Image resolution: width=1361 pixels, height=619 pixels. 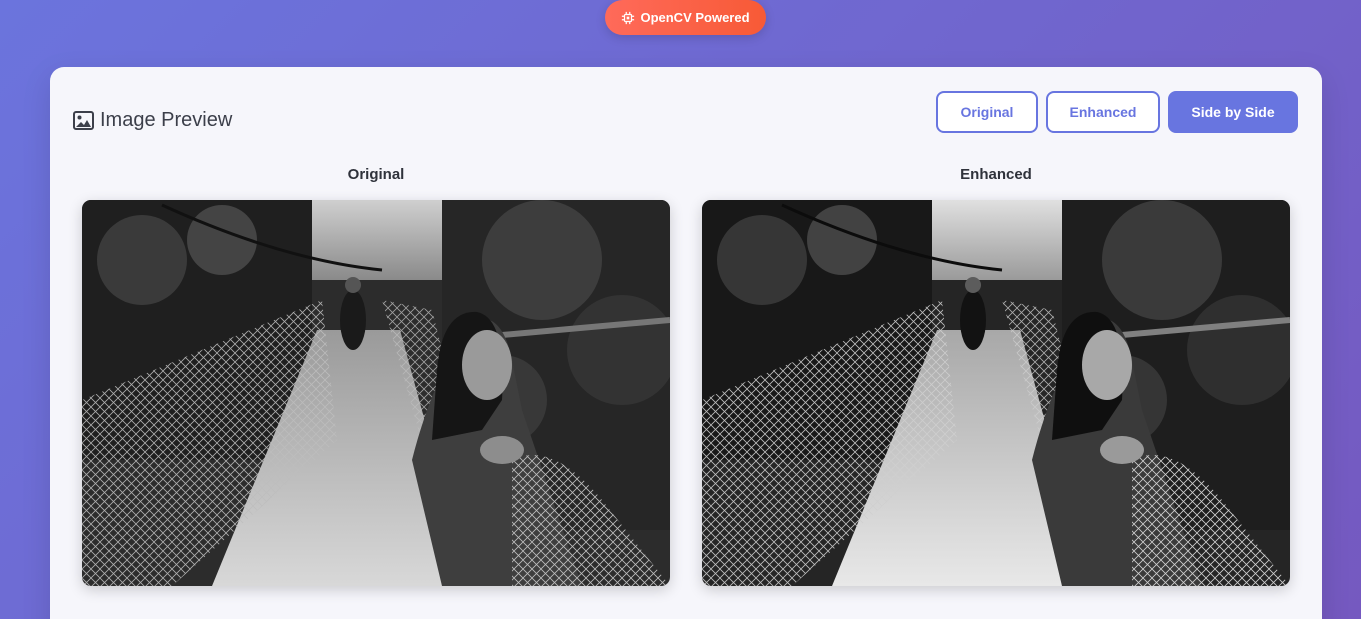 I want to click on view-side-by-side-button: Side by Side, so click(x=1233, y=112).